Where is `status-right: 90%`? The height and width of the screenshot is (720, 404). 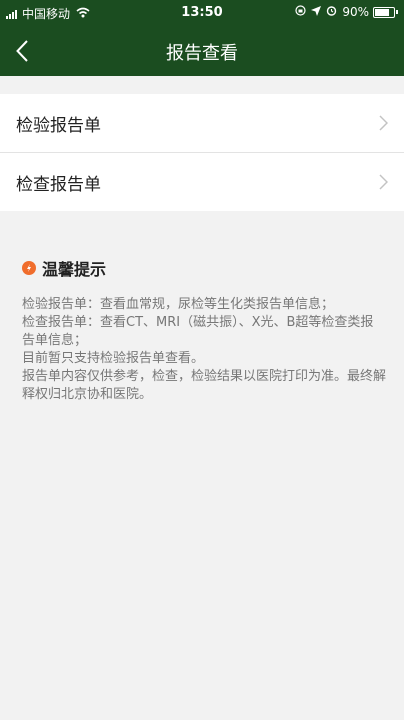 status-right: 90% is located at coordinates (346, 12).